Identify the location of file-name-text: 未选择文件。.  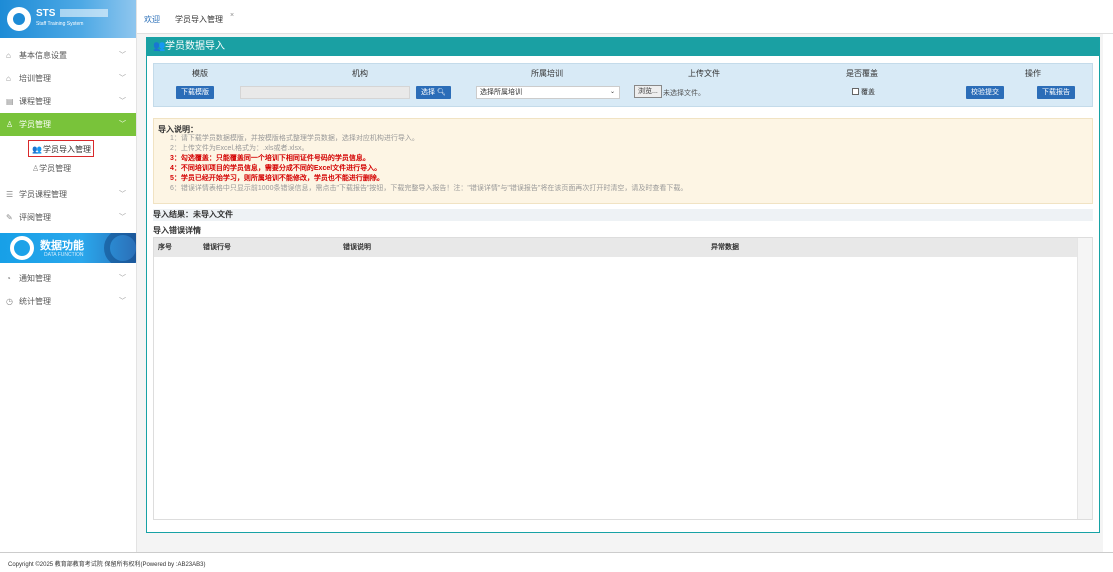
(684, 93).